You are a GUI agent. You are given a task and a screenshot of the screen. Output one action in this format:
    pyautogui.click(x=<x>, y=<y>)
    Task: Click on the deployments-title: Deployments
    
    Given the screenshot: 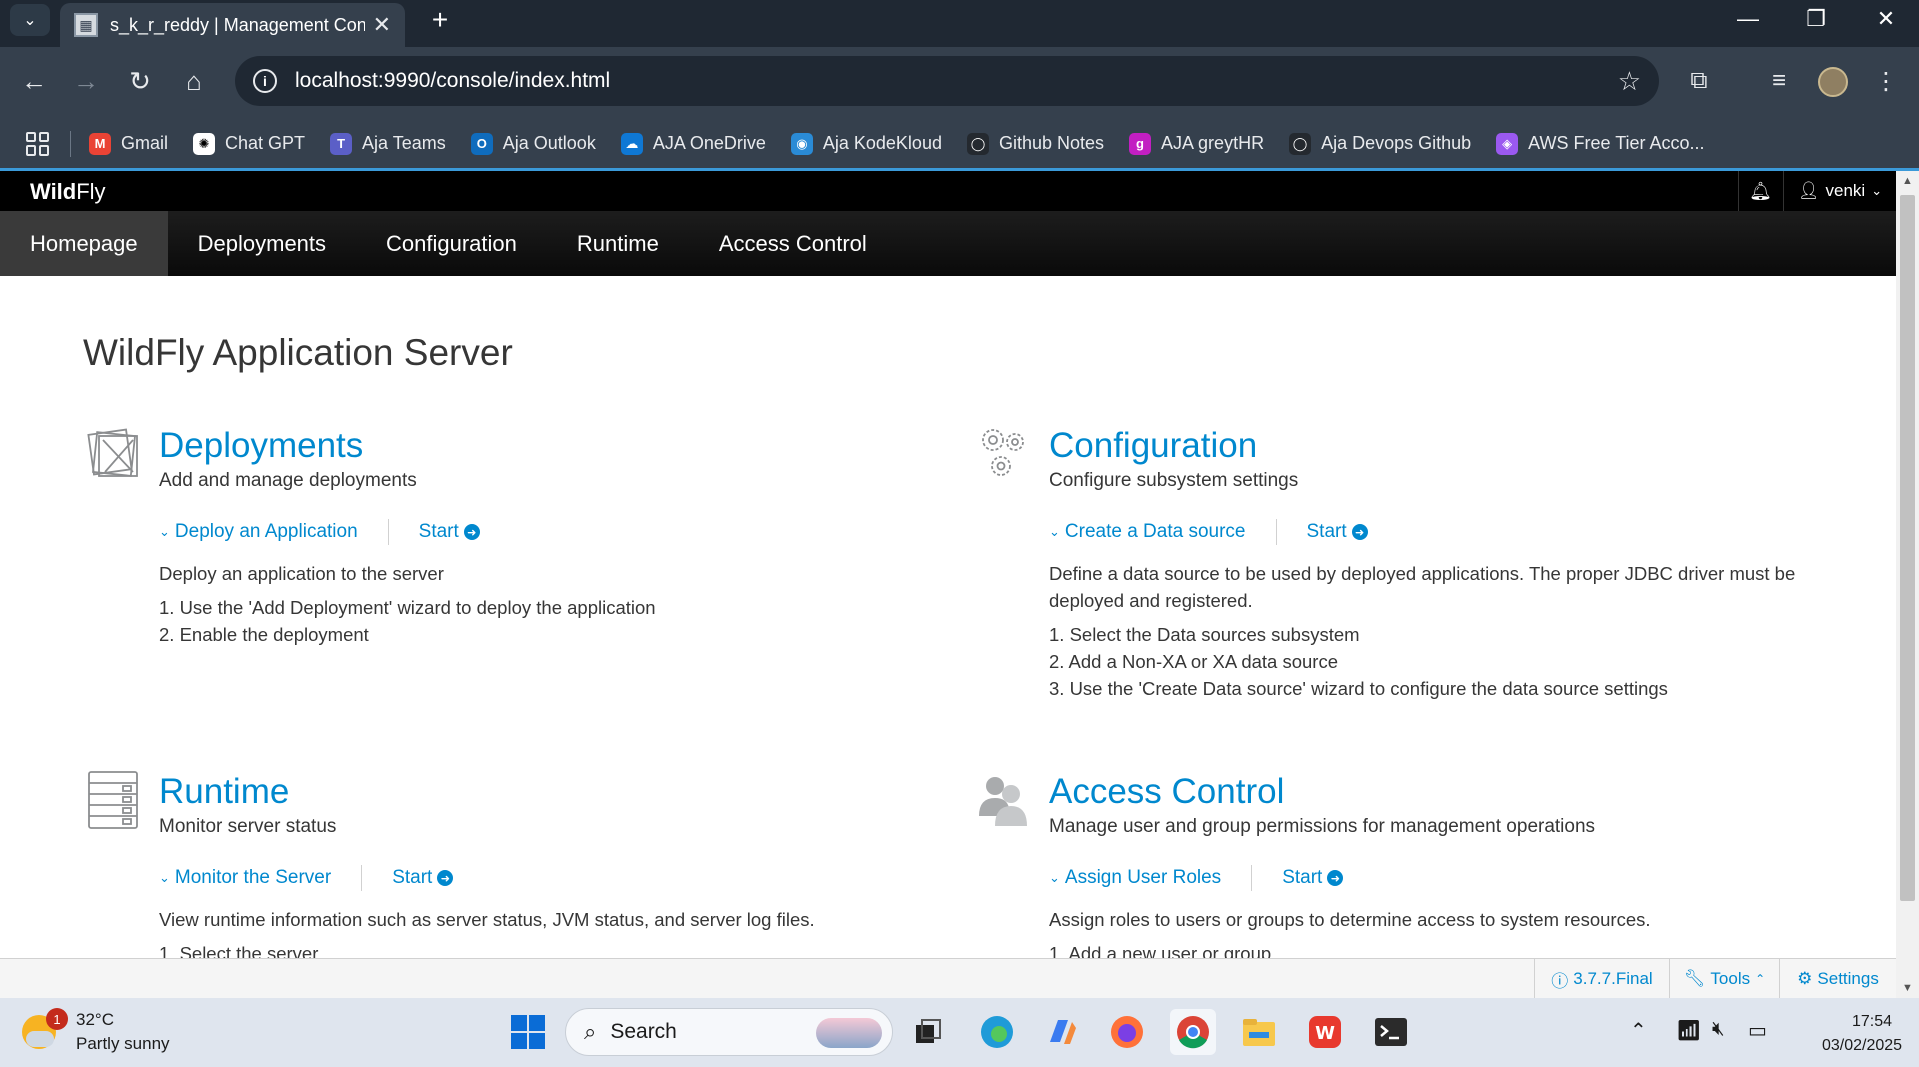 What is the action you would take?
    pyautogui.click(x=261, y=446)
    